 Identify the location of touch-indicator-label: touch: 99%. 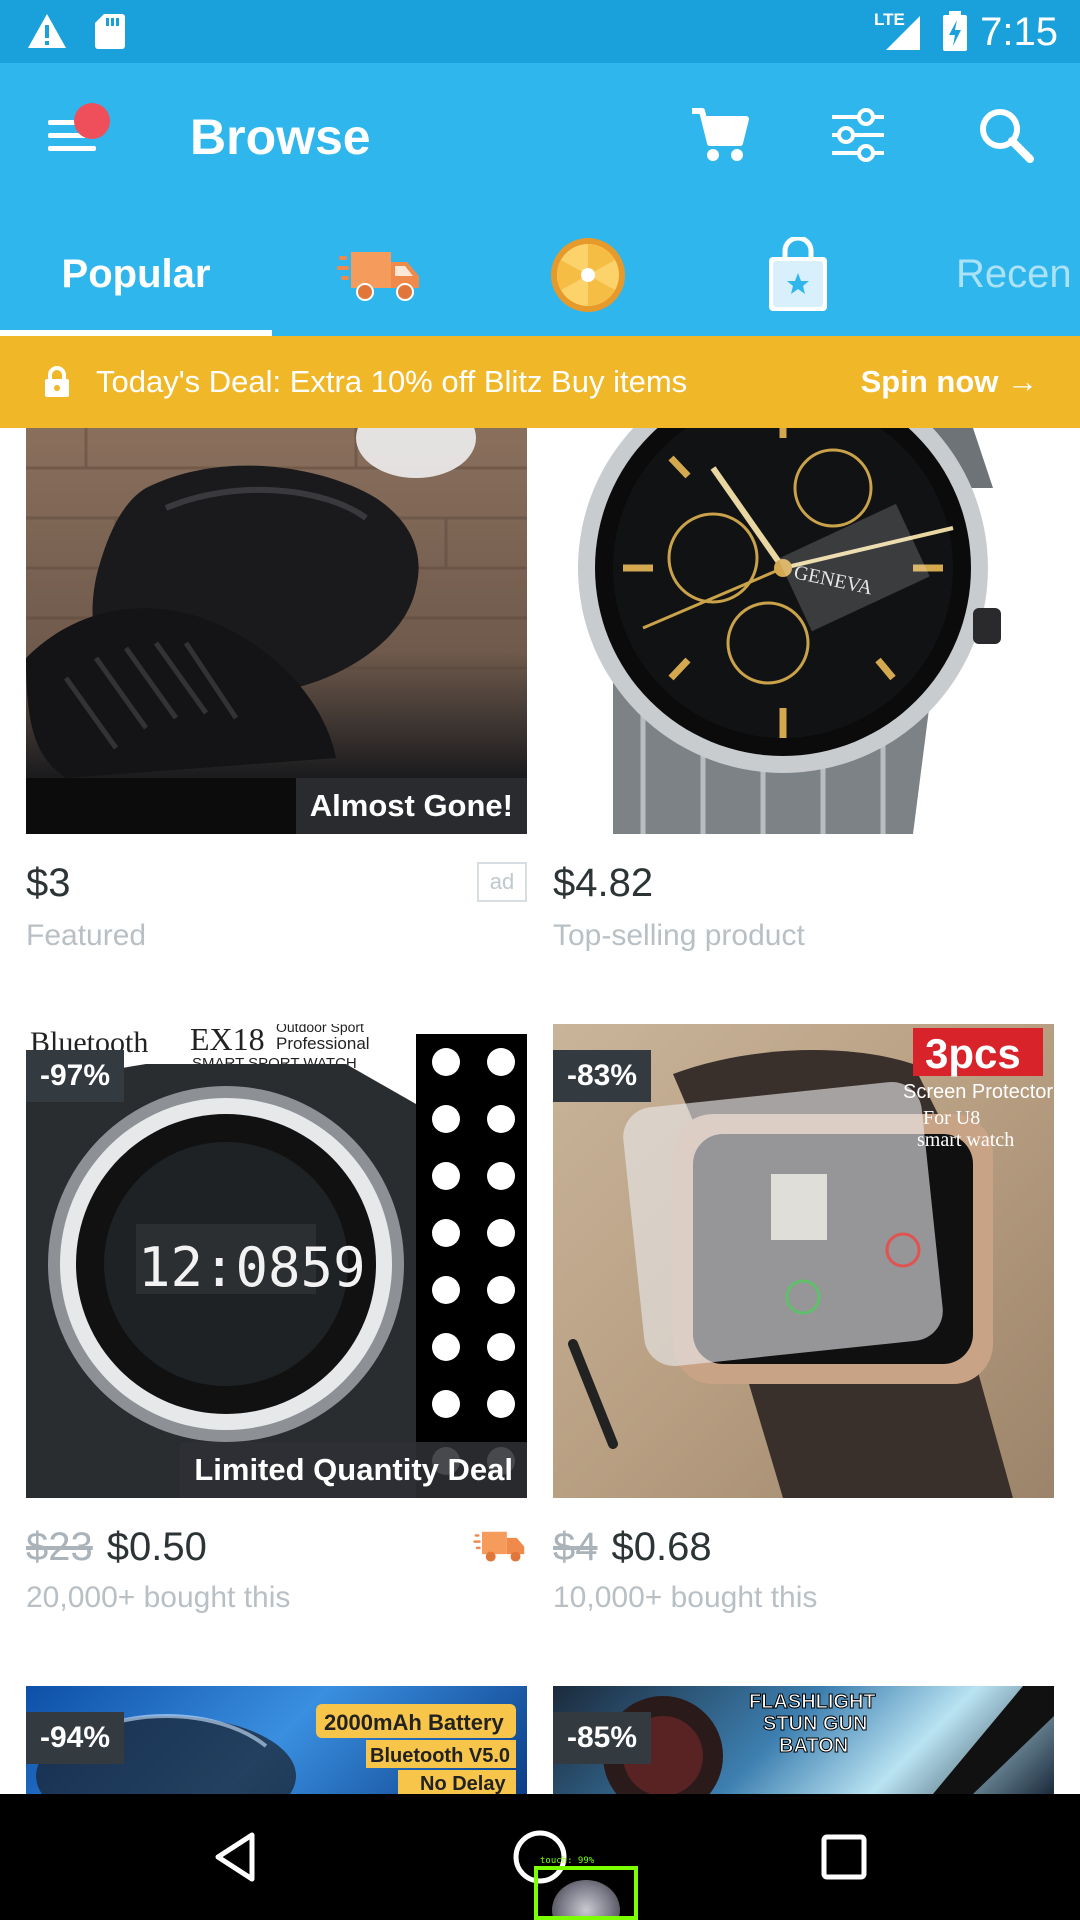
(567, 1861).